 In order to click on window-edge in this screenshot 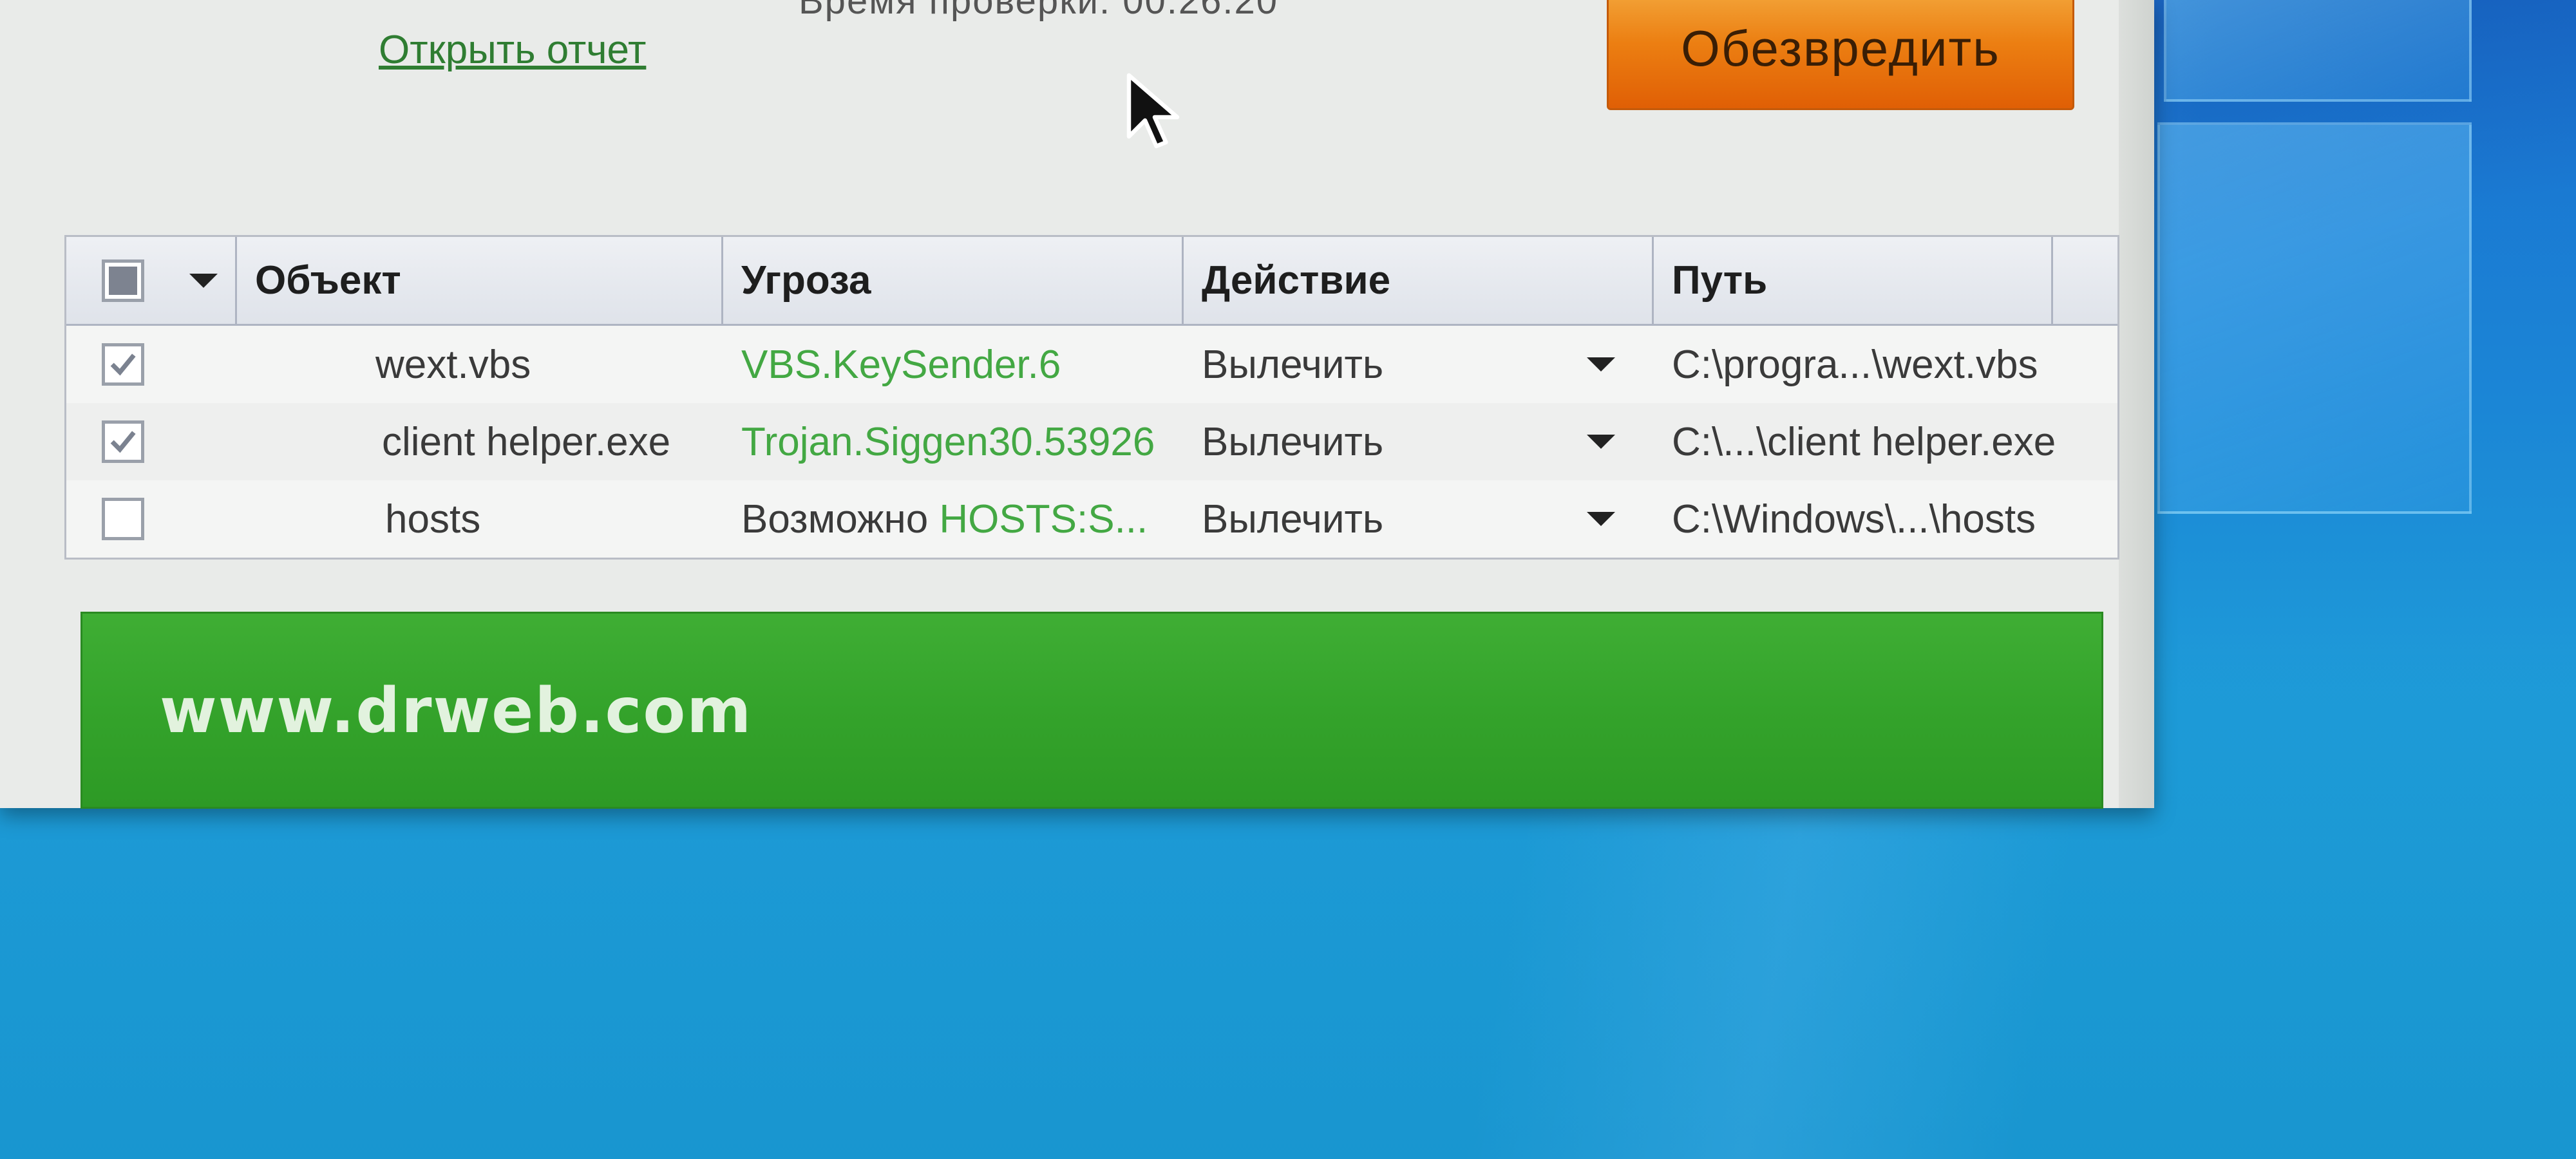, I will do `click(2136, 404)`.